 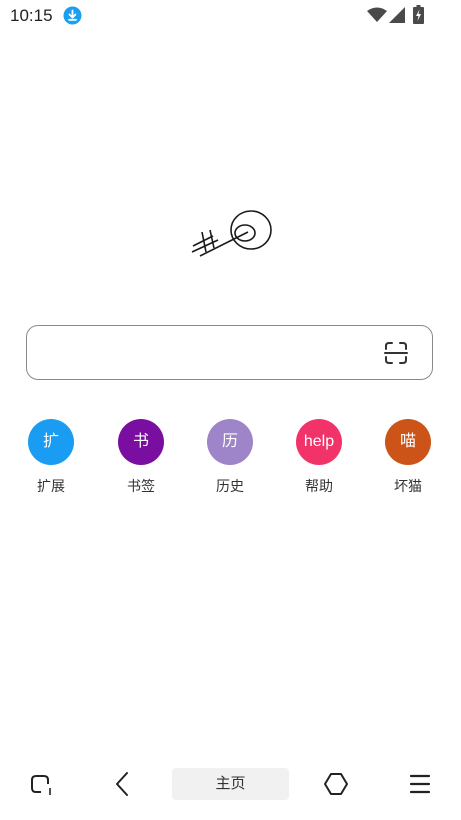 What do you see at coordinates (420, 784) in the screenshot?
I see `menu-icon` at bounding box center [420, 784].